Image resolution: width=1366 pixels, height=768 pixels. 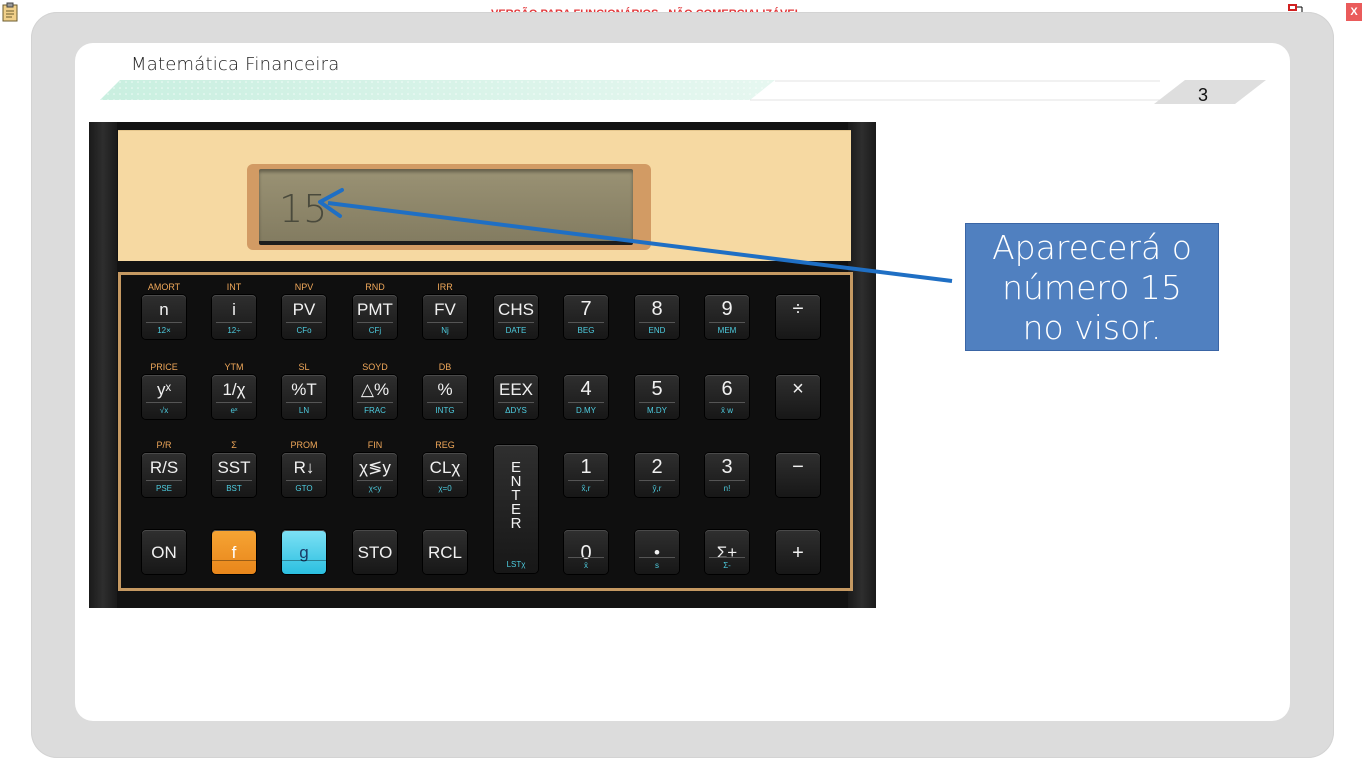 I want to click on key-roll-down: R↓ GTO, so click(x=304, y=475).